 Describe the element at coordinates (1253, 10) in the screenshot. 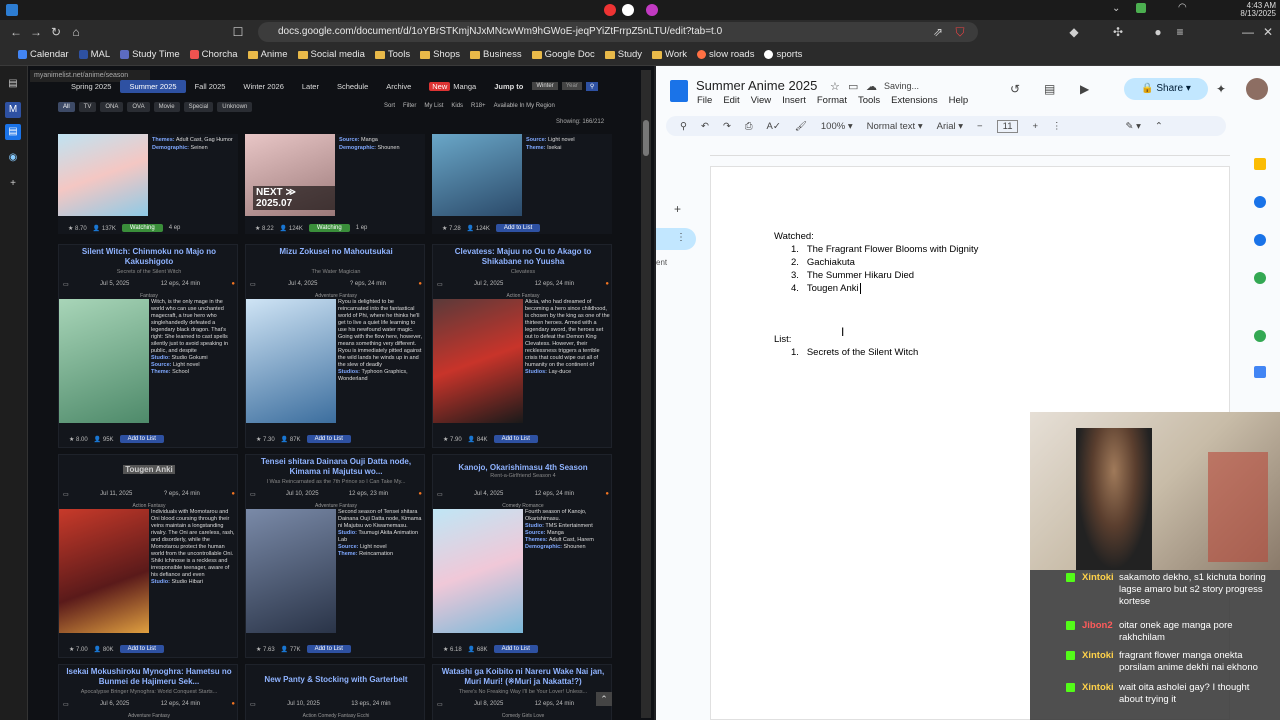

I see `system-clock: 4:43 AM 8/13/2025` at that location.